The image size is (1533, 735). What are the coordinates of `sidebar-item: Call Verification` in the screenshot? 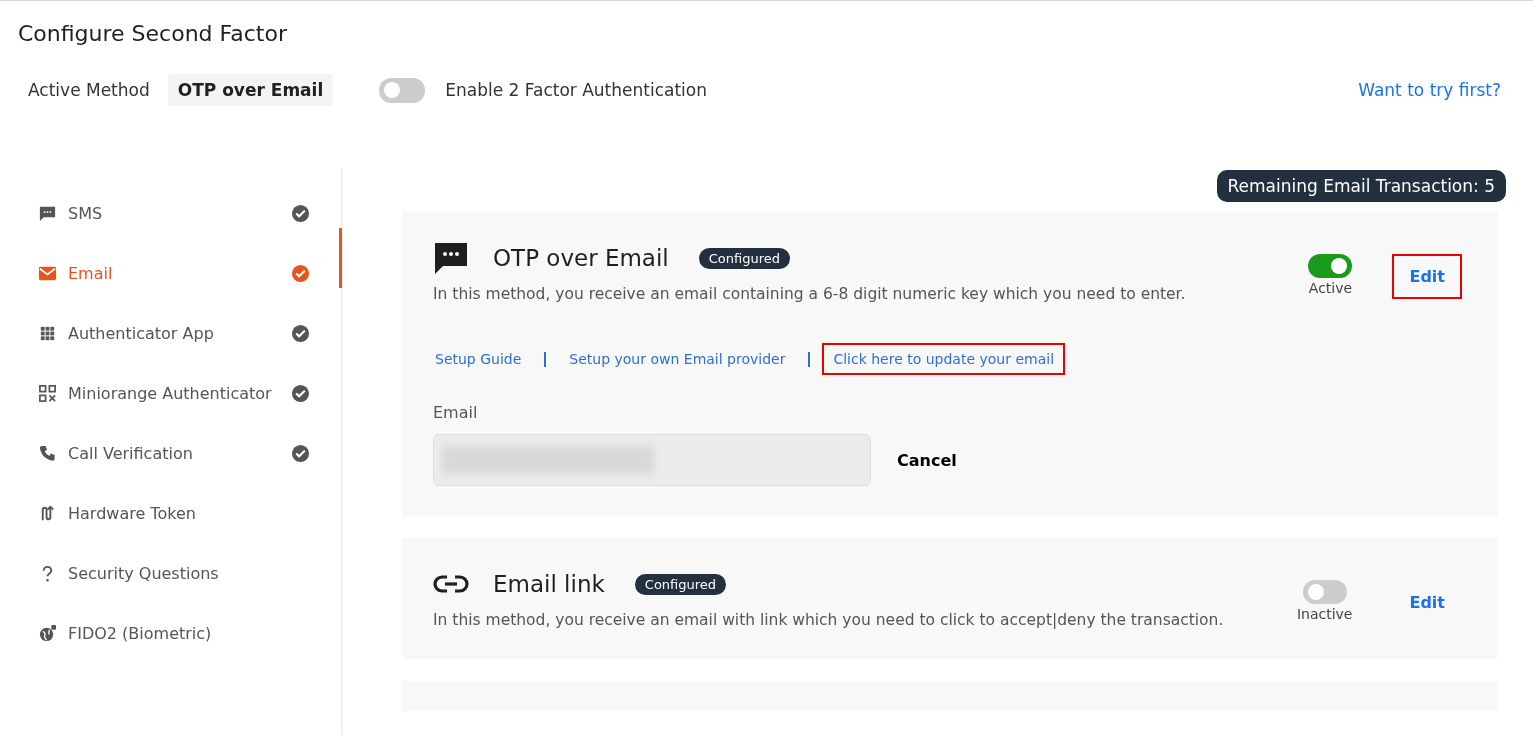 It's located at (174, 453).